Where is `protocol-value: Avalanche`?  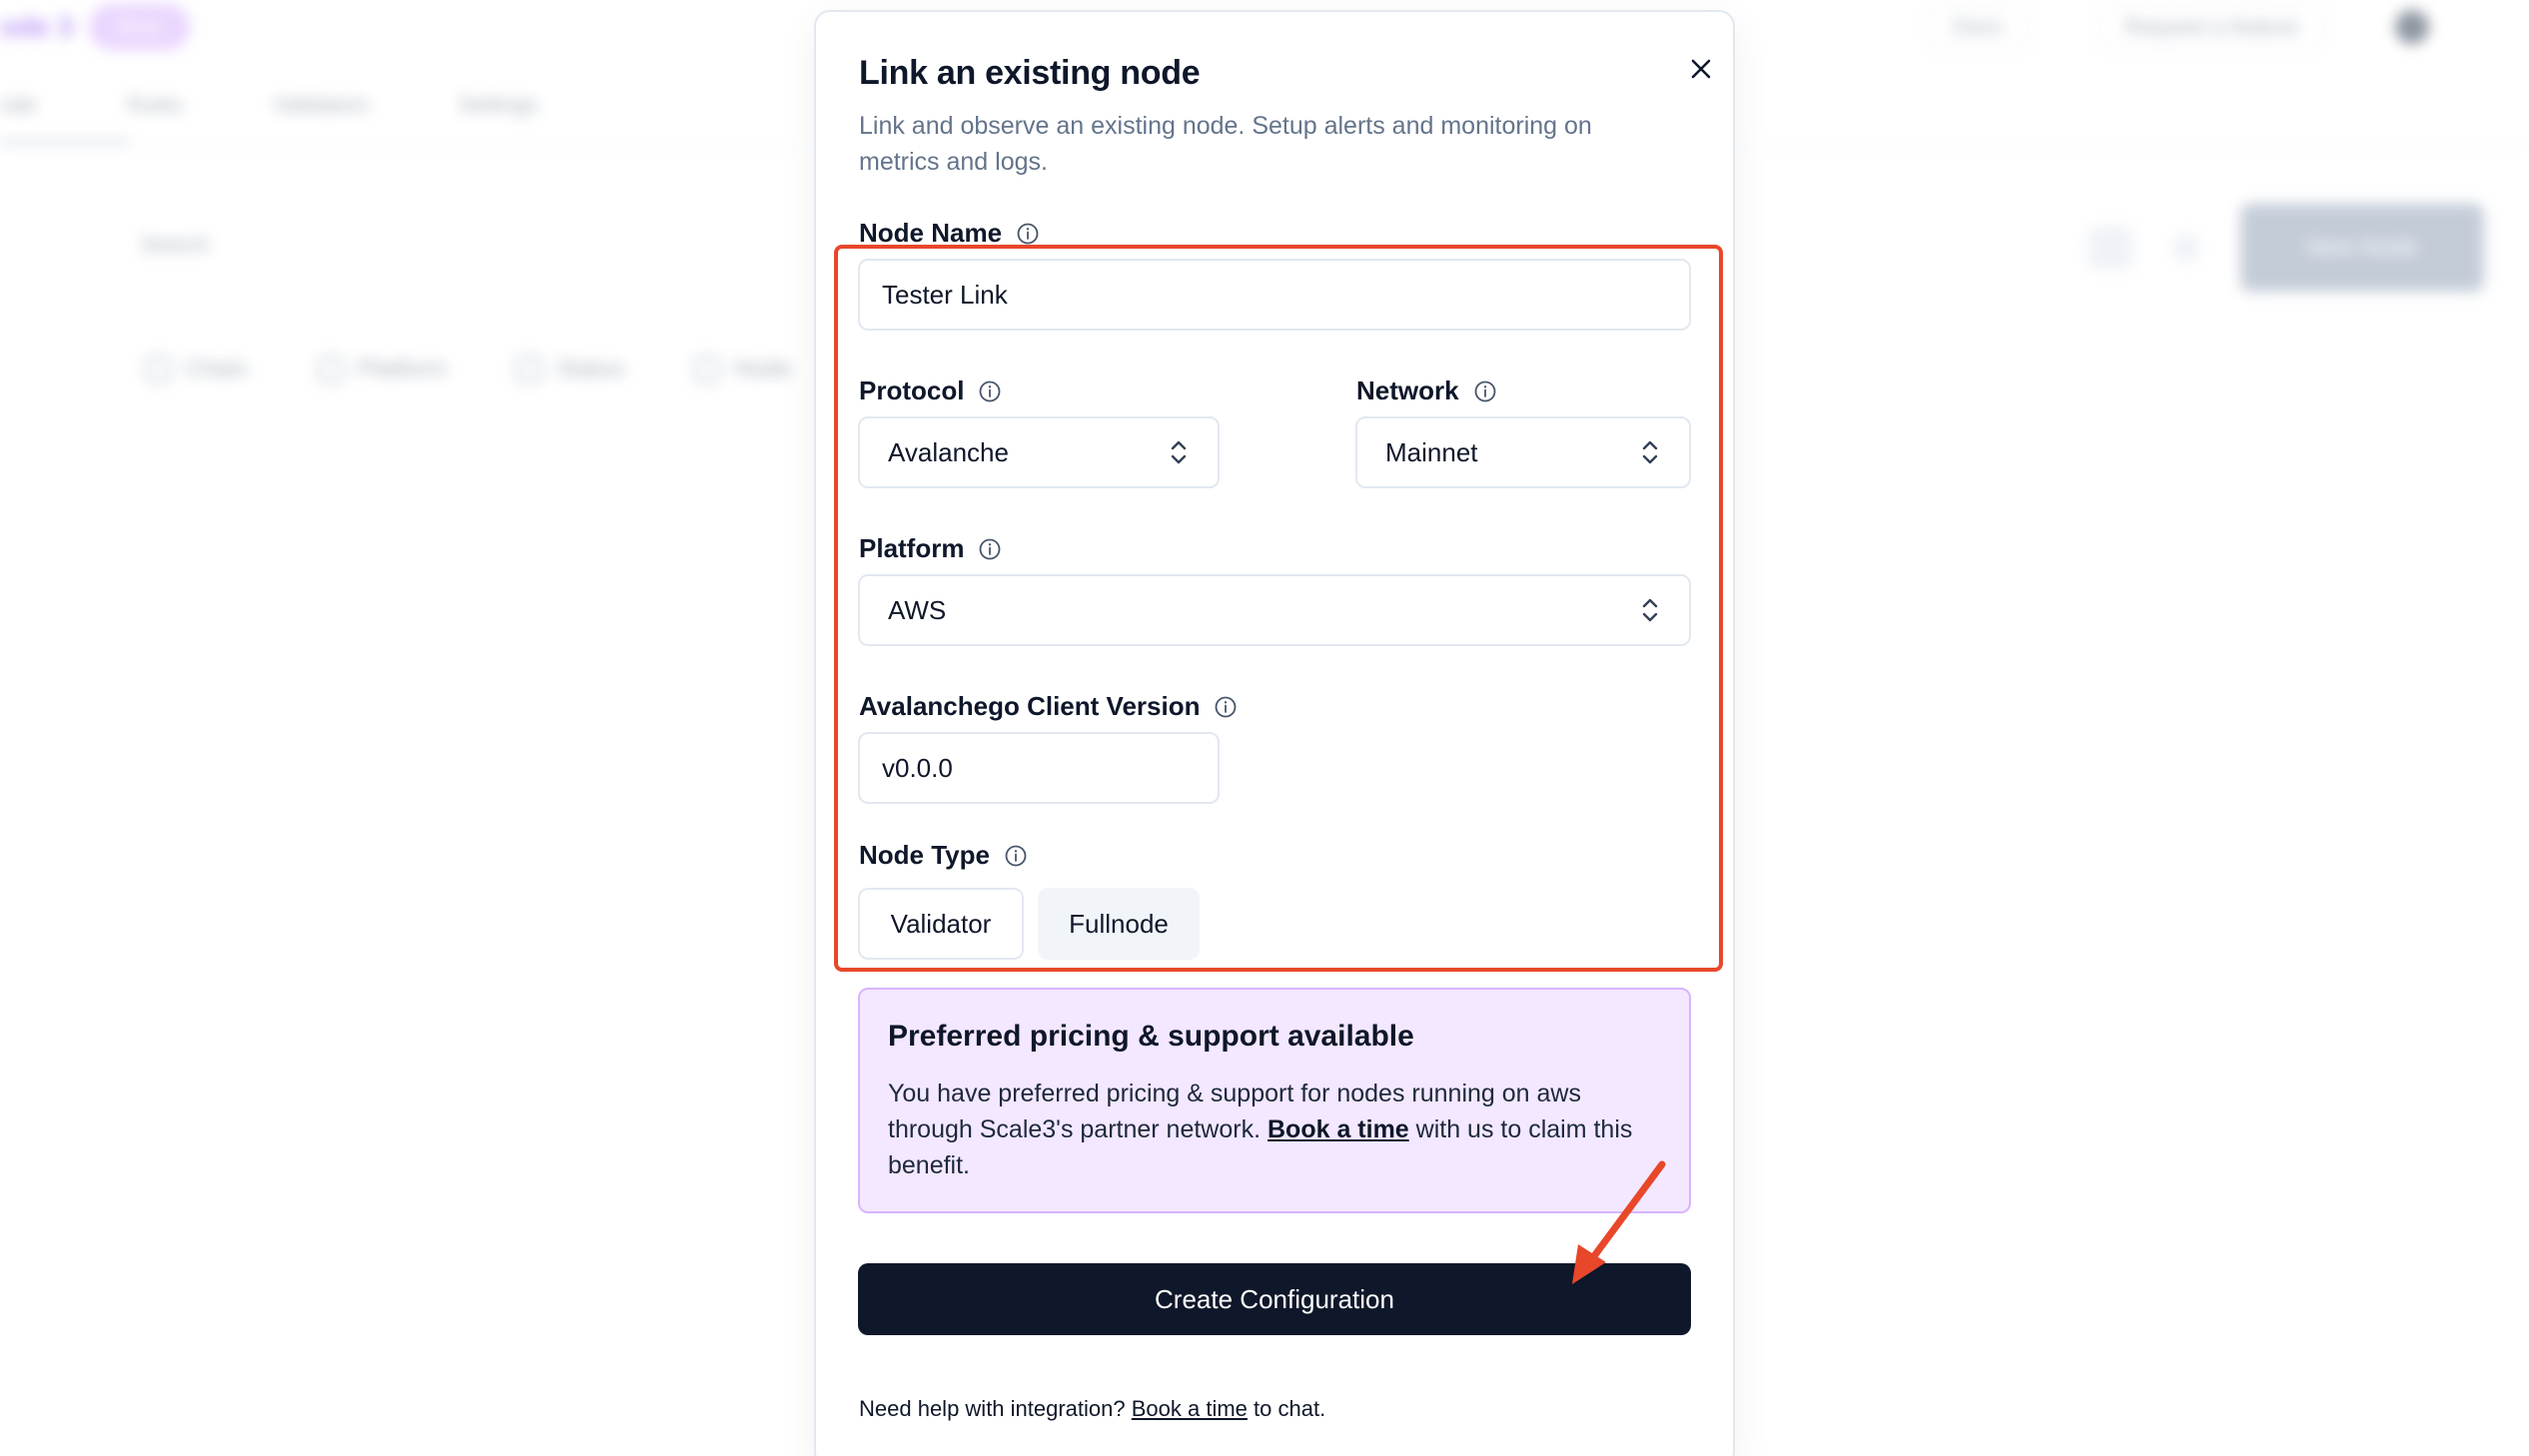
protocol-value: Avalanche is located at coordinates (949, 452).